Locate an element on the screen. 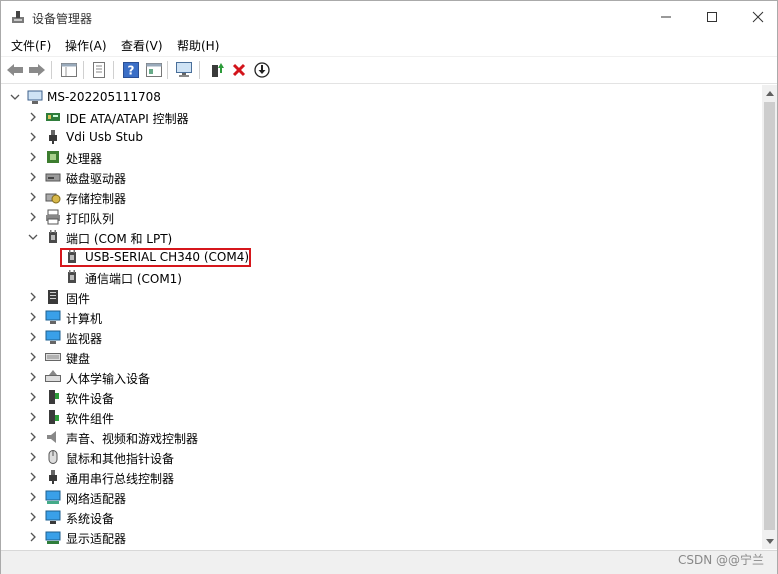 The image size is (778, 574). close-icon is located at coordinates (758, 17).